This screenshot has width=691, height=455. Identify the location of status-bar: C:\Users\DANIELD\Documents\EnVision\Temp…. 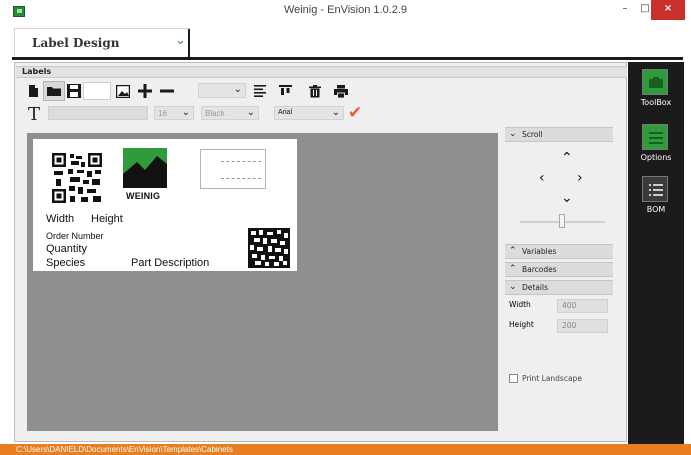
(345, 449).